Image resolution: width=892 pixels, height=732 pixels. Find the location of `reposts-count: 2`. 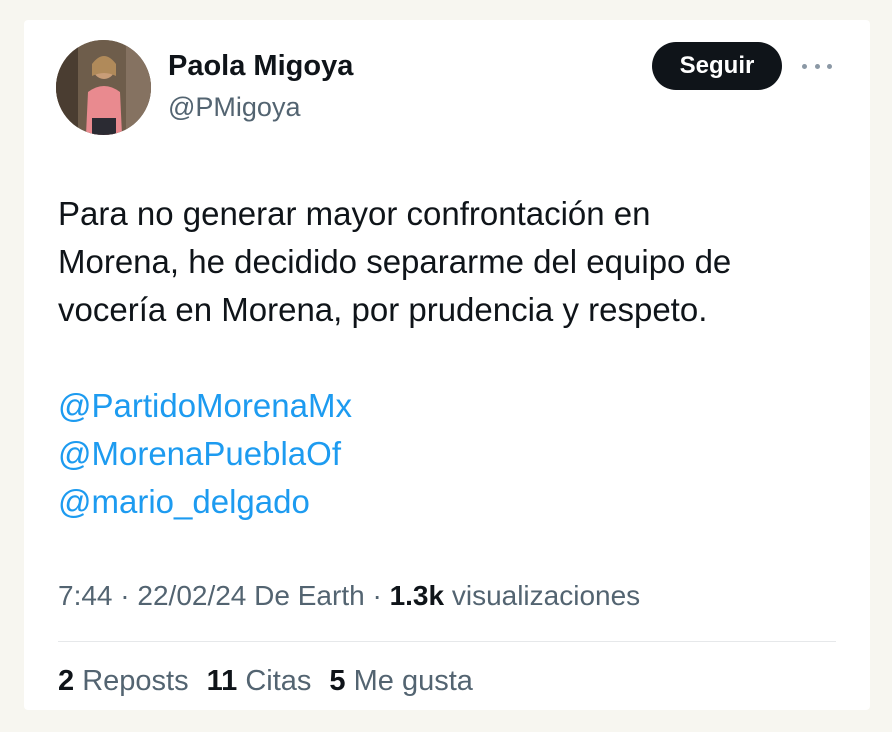

reposts-count: 2 is located at coordinates (66, 681).